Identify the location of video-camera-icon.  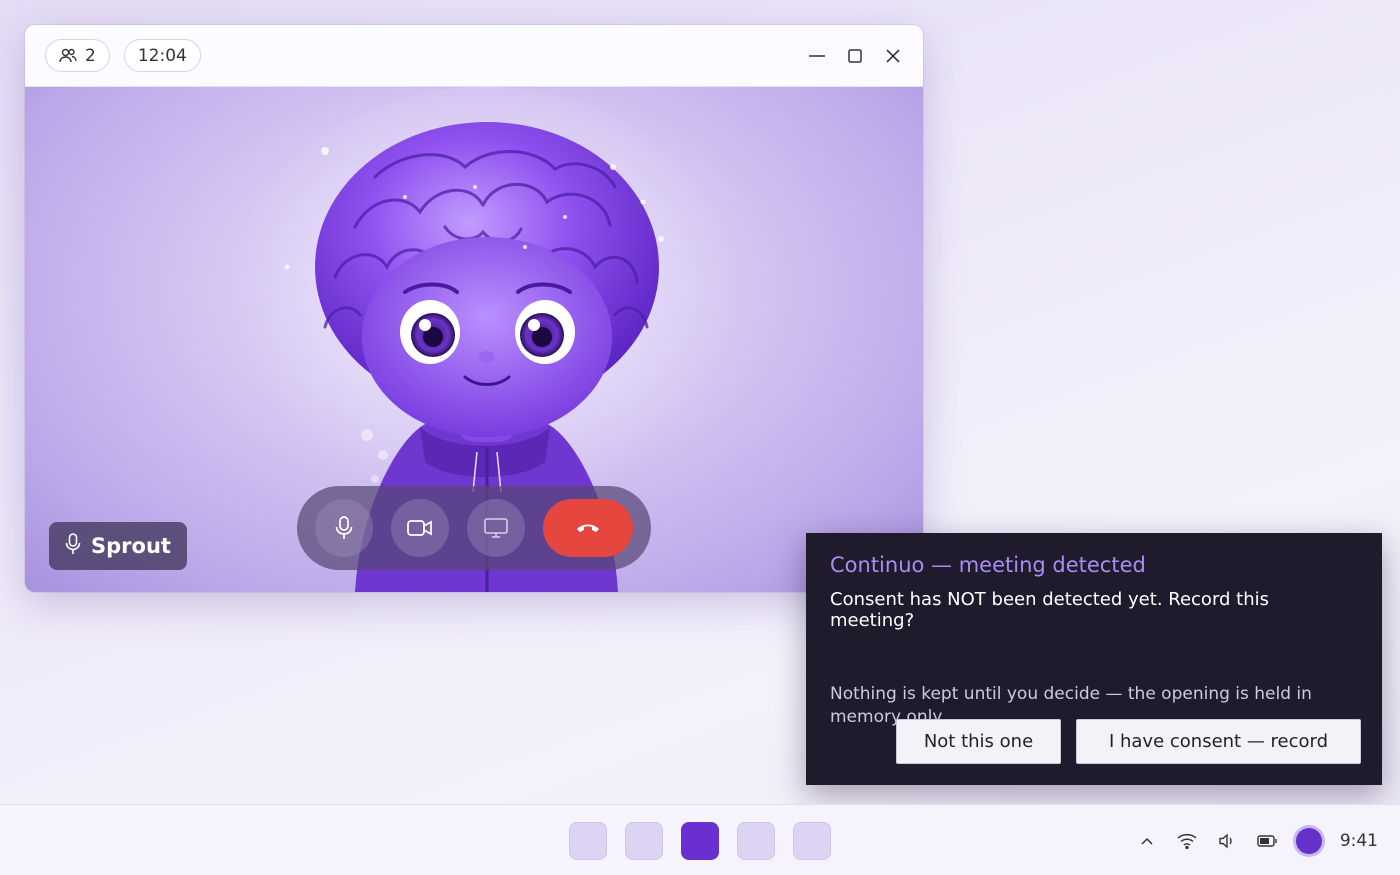
(419, 528).